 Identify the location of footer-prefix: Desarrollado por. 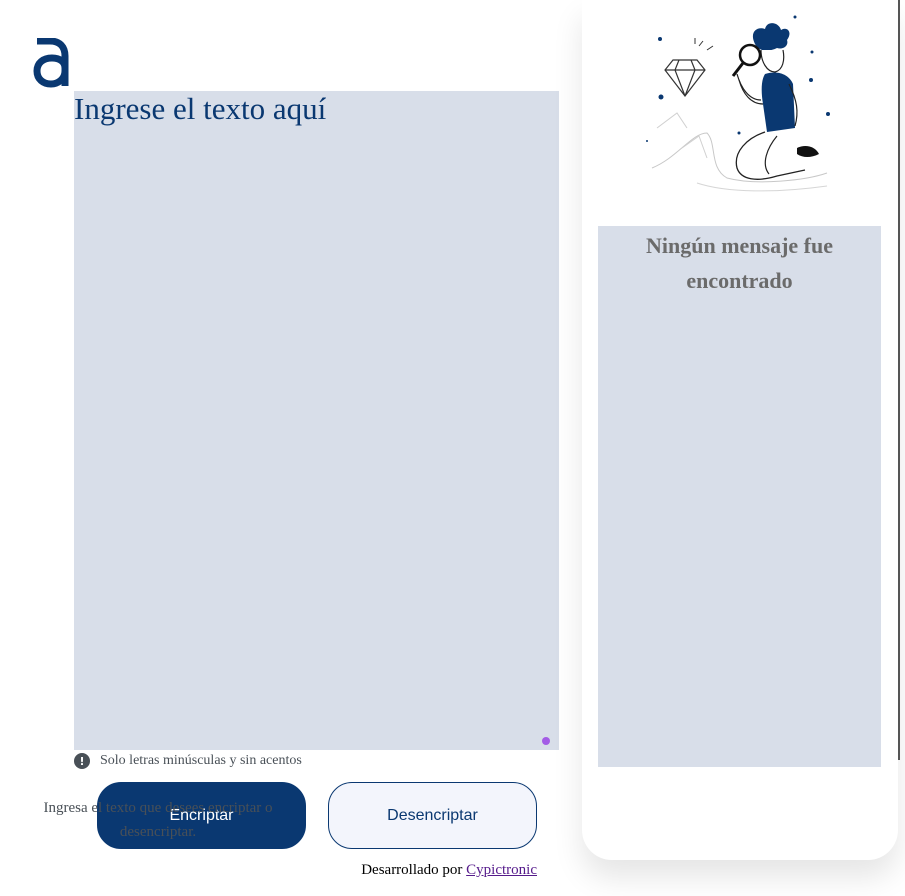
(412, 870).